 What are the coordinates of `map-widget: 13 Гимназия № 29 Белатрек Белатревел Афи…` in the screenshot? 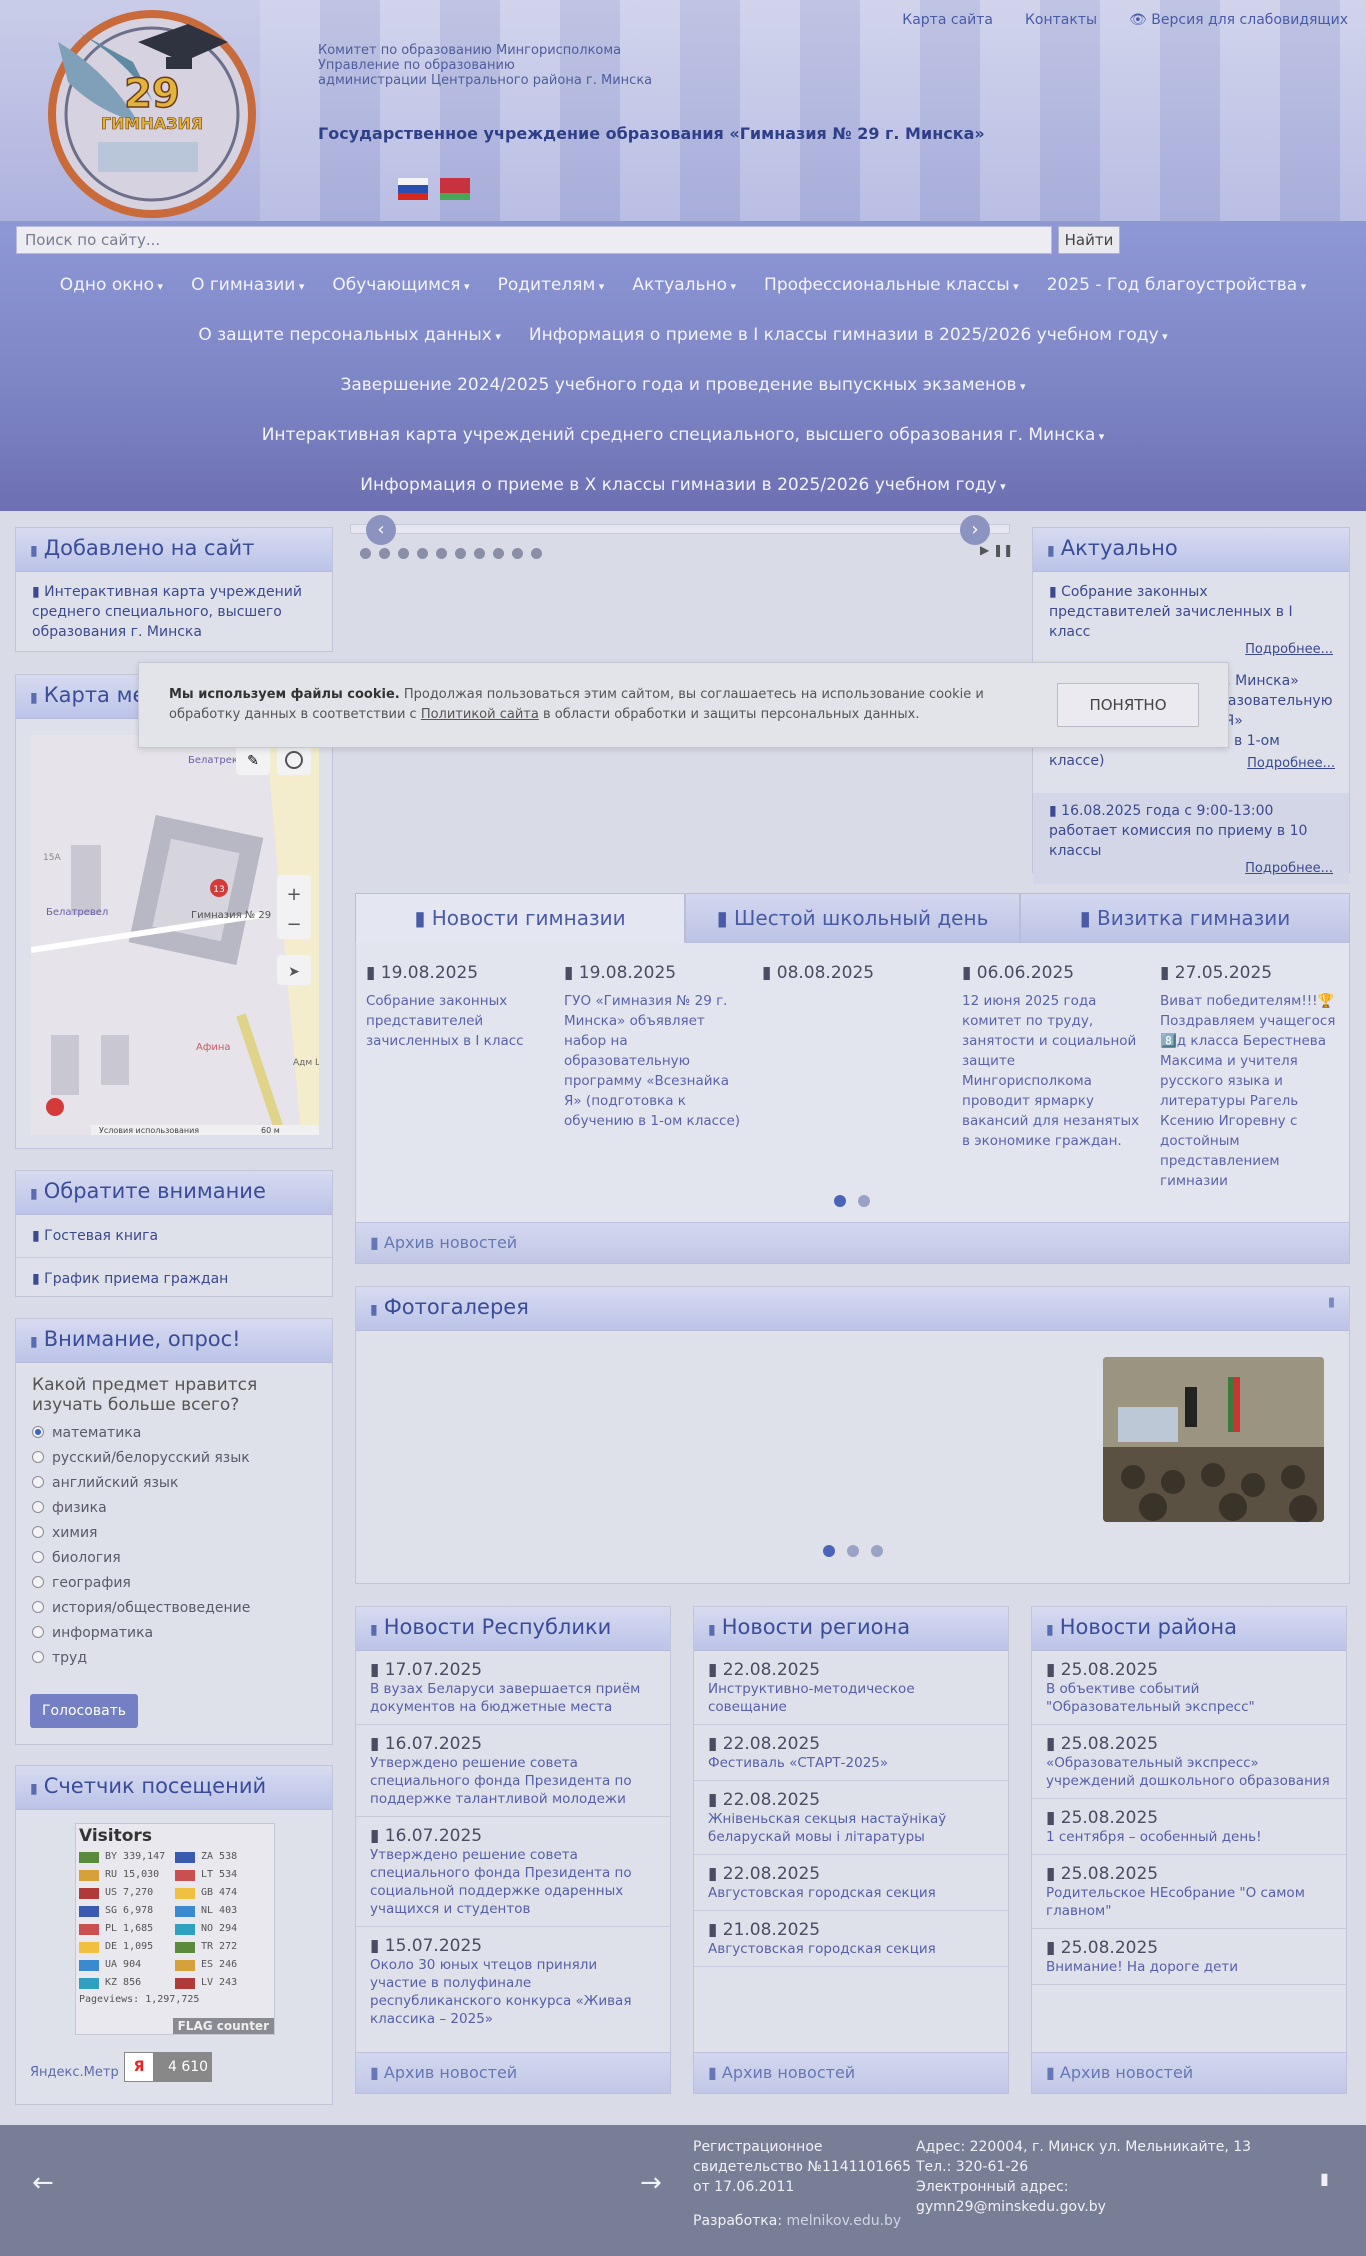 It's located at (175, 935).